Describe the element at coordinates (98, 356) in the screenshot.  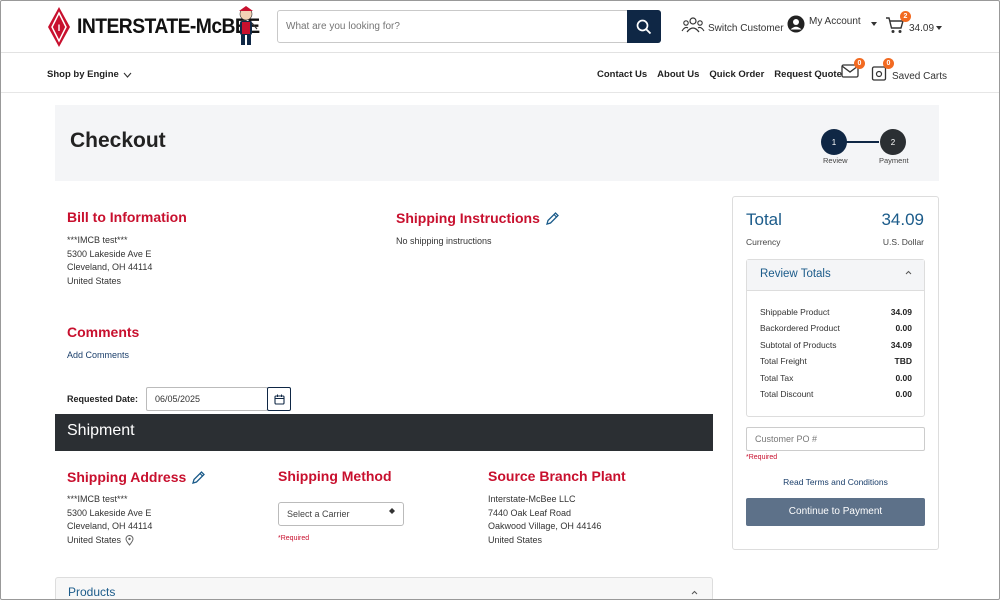
I see `add-comments-link: Add Comments` at that location.